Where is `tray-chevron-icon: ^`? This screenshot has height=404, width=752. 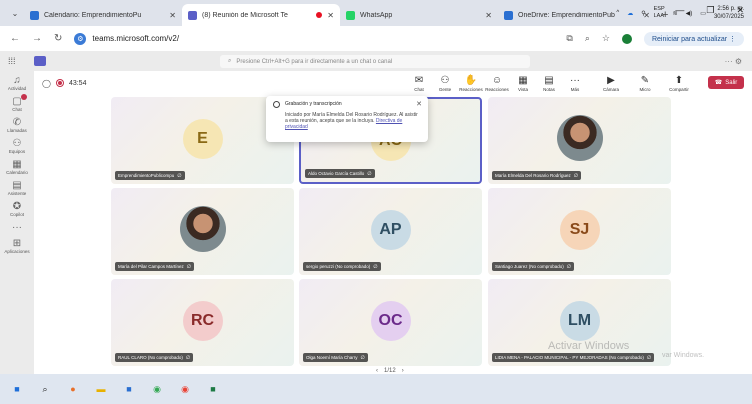
tray-chevron-icon: ^ is located at coordinates (617, 13).